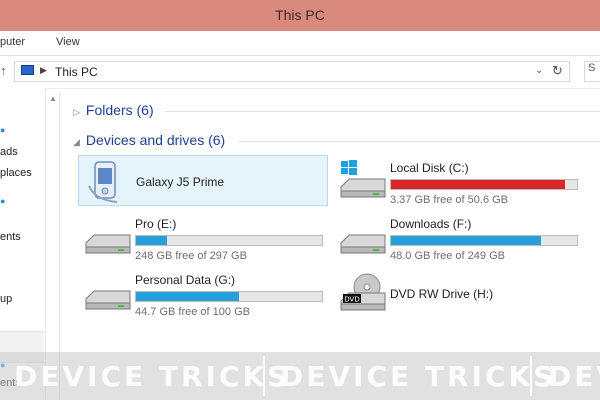 This screenshot has height=400, width=600. What do you see at coordinates (557, 71) in the screenshot?
I see `refresh-icon: ↻` at bounding box center [557, 71].